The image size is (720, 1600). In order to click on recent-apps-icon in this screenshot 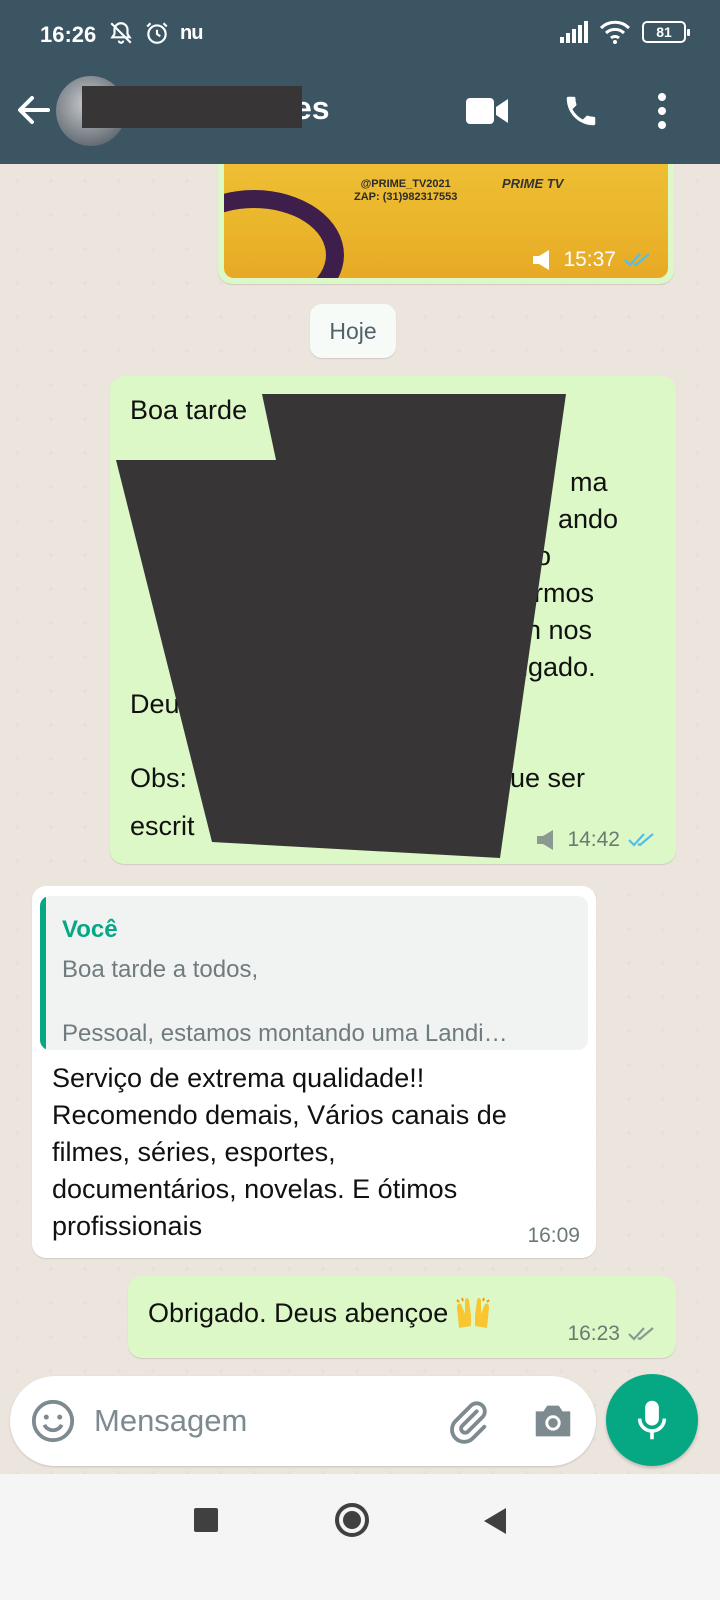, I will do `click(206, 1520)`.